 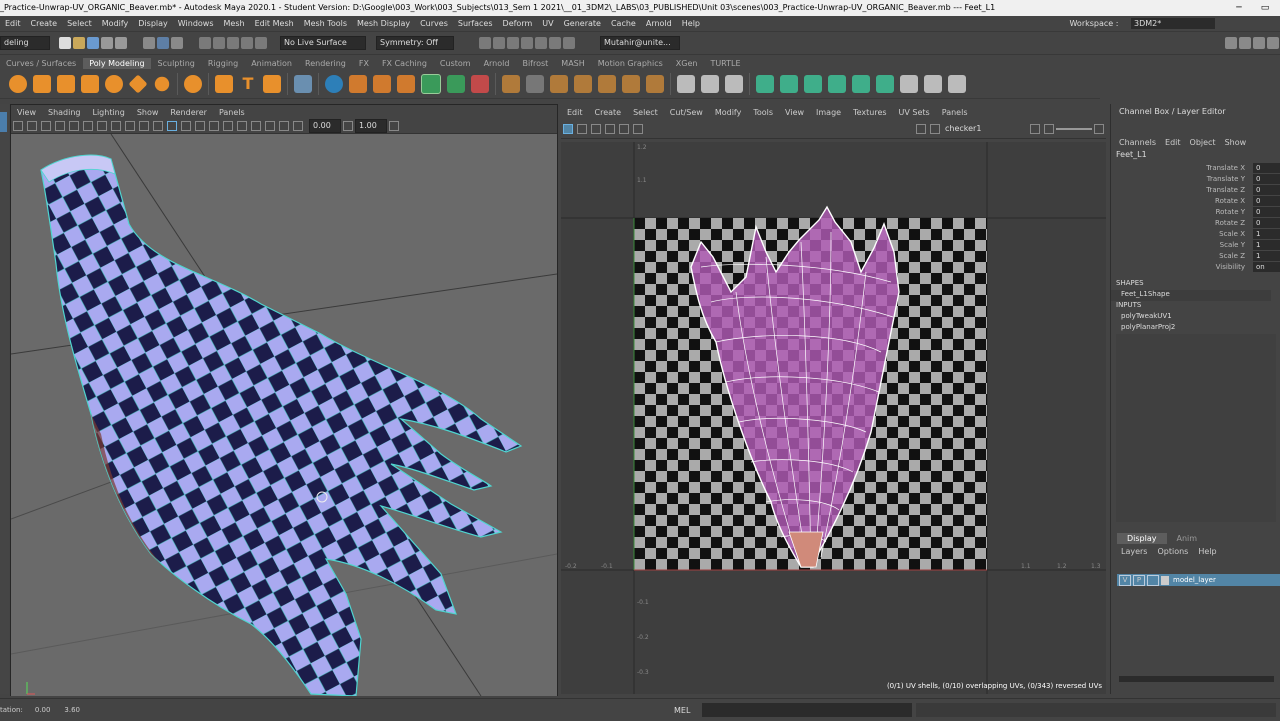 What do you see at coordinates (3, 122) in the screenshot?
I see `select-tool-icon` at bounding box center [3, 122].